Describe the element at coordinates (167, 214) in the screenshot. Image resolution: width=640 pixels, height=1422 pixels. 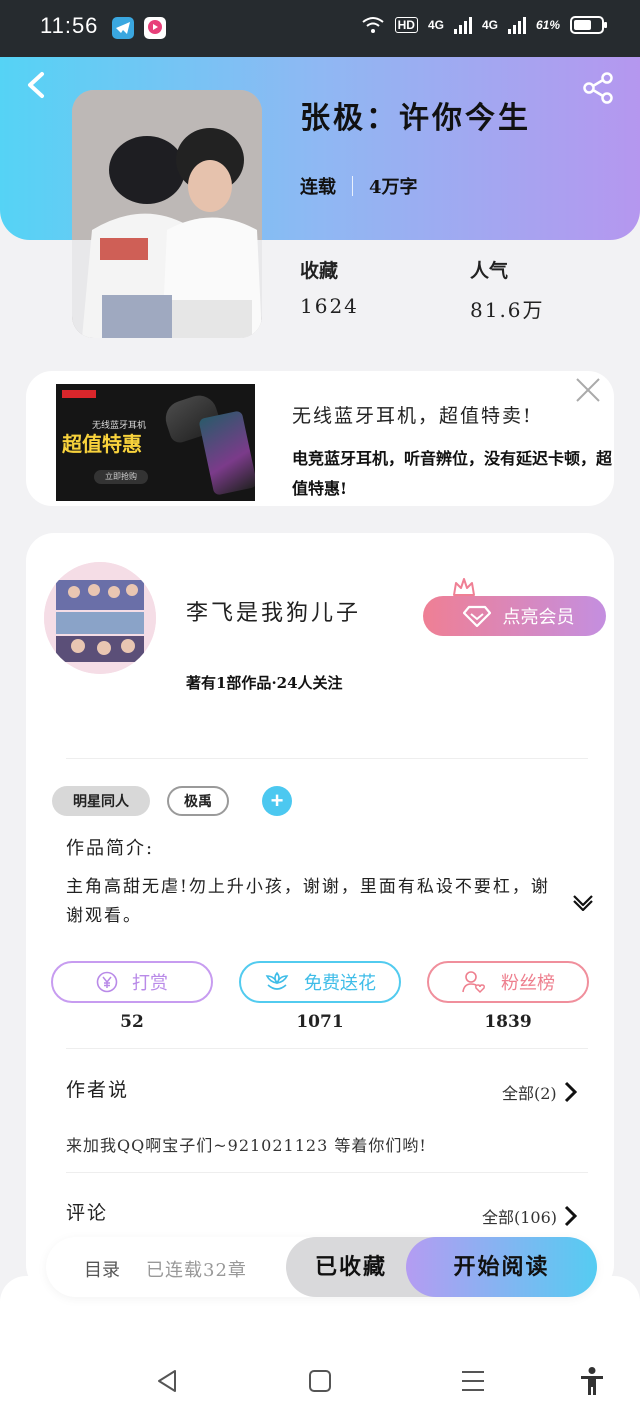
I see `book-cover-image` at that location.